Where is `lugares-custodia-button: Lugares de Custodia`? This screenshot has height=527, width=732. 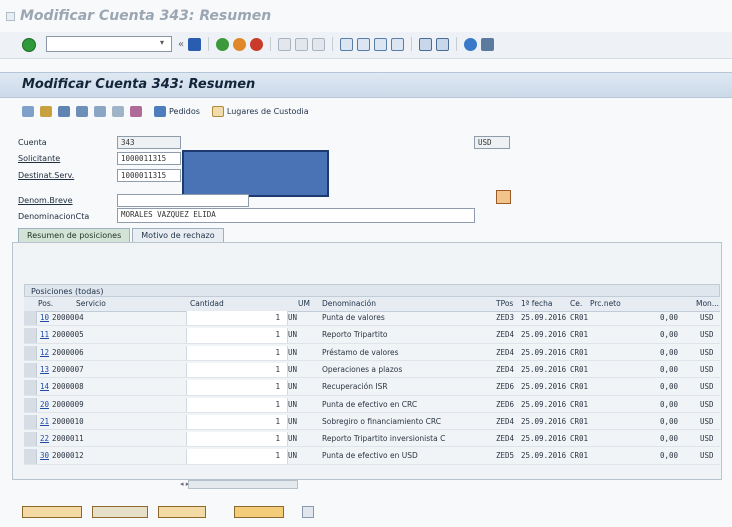
lugares-custodia-button: Lugares de Custodia is located at coordinates (260, 111).